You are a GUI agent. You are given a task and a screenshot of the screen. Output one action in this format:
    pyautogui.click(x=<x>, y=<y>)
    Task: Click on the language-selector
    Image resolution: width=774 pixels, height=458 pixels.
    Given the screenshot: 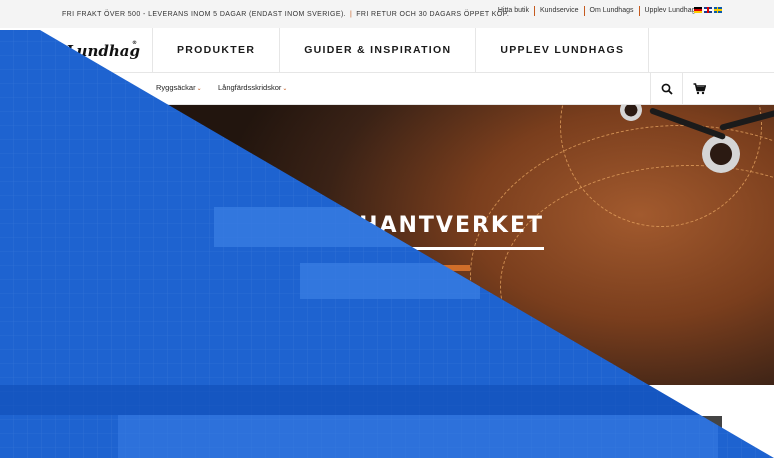 What is the action you would take?
    pyautogui.click(x=708, y=10)
    